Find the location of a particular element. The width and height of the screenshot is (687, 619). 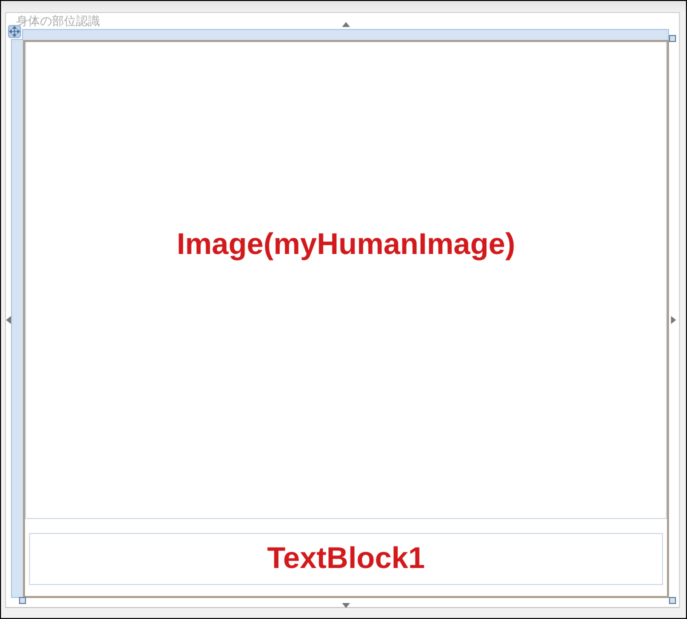

move-icon is located at coordinates (14, 31).